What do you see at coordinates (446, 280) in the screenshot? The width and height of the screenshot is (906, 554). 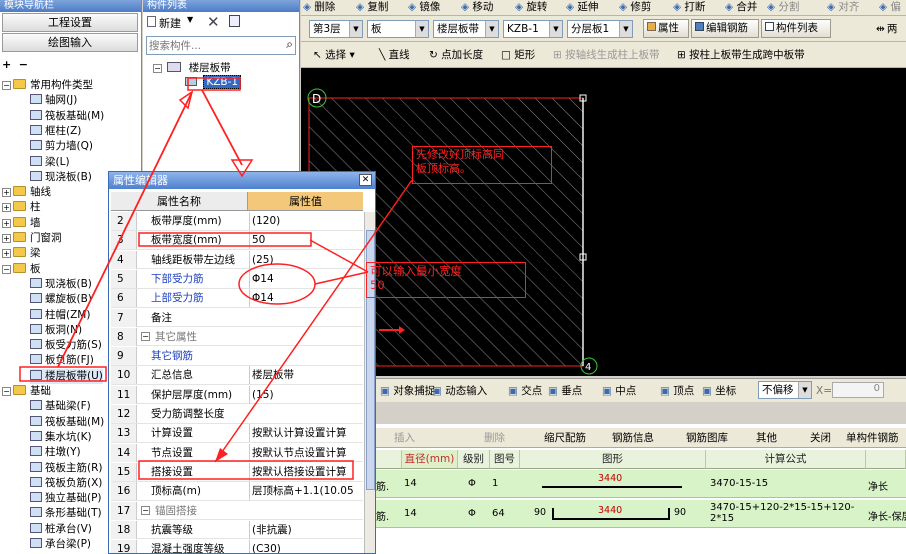 I see `note-min-width: 可以输入最小宽度 50` at bounding box center [446, 280].